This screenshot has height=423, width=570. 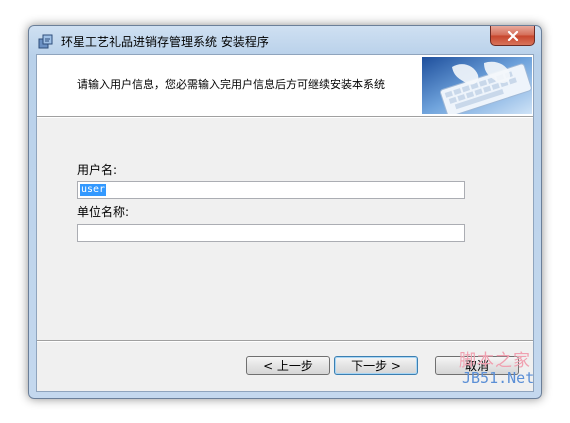 I want to click on close-icon, so click(x=512, y=35).